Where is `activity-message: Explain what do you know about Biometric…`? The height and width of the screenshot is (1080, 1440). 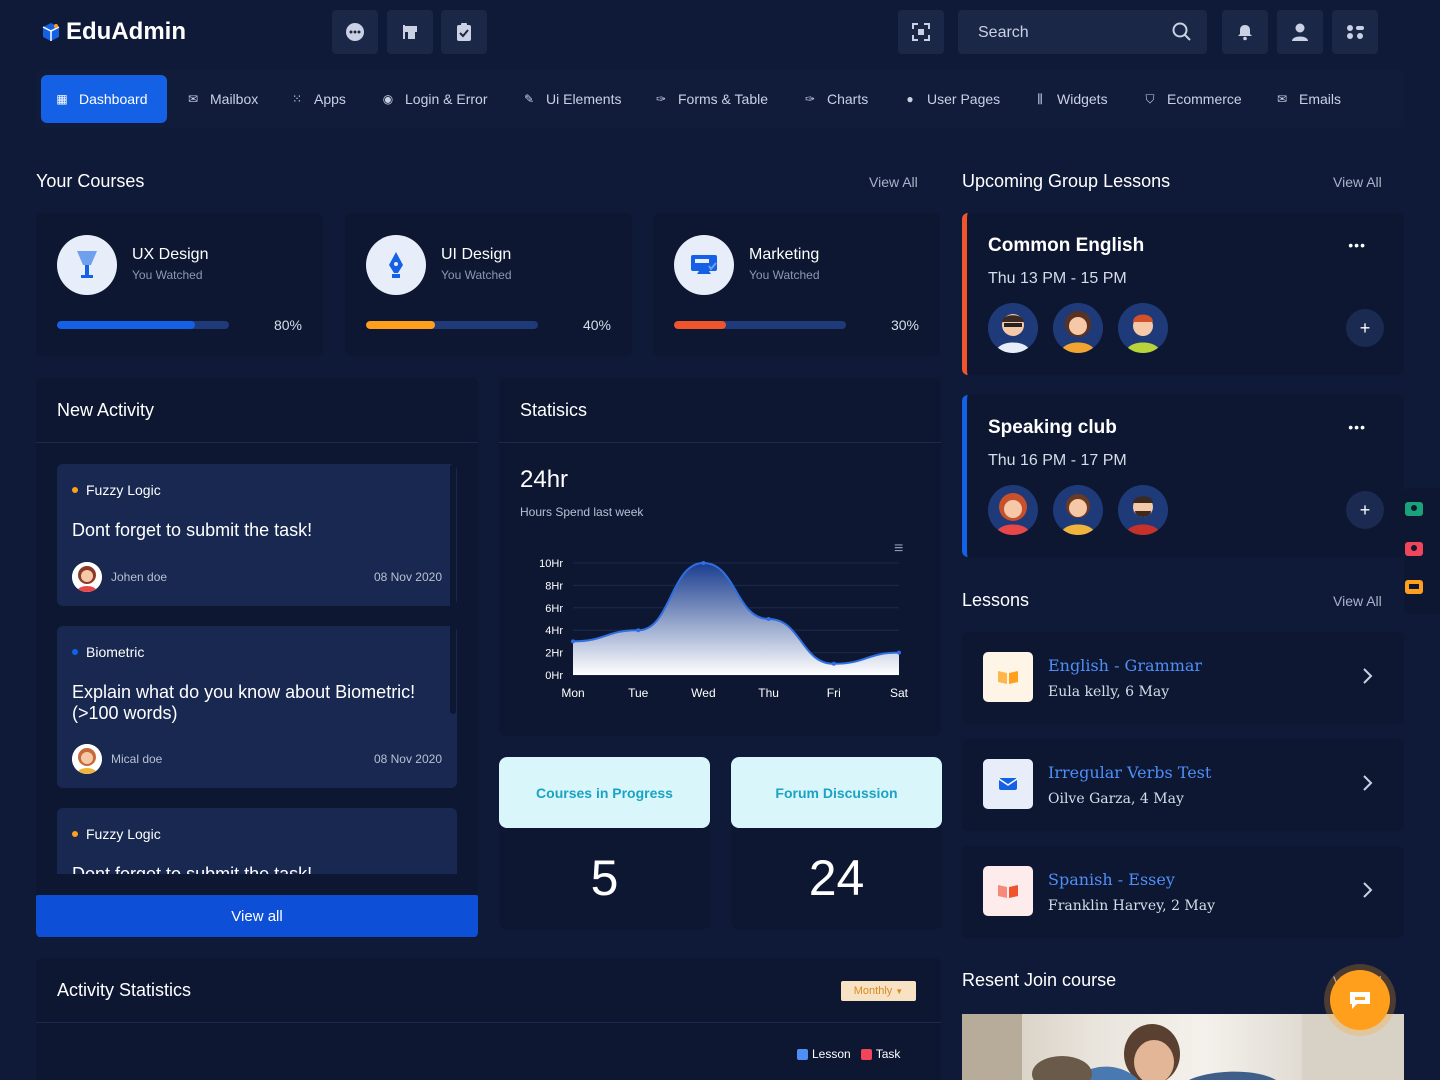
activity-message: Explain what do you know about Biometric… is located at coordinates (244, 702).